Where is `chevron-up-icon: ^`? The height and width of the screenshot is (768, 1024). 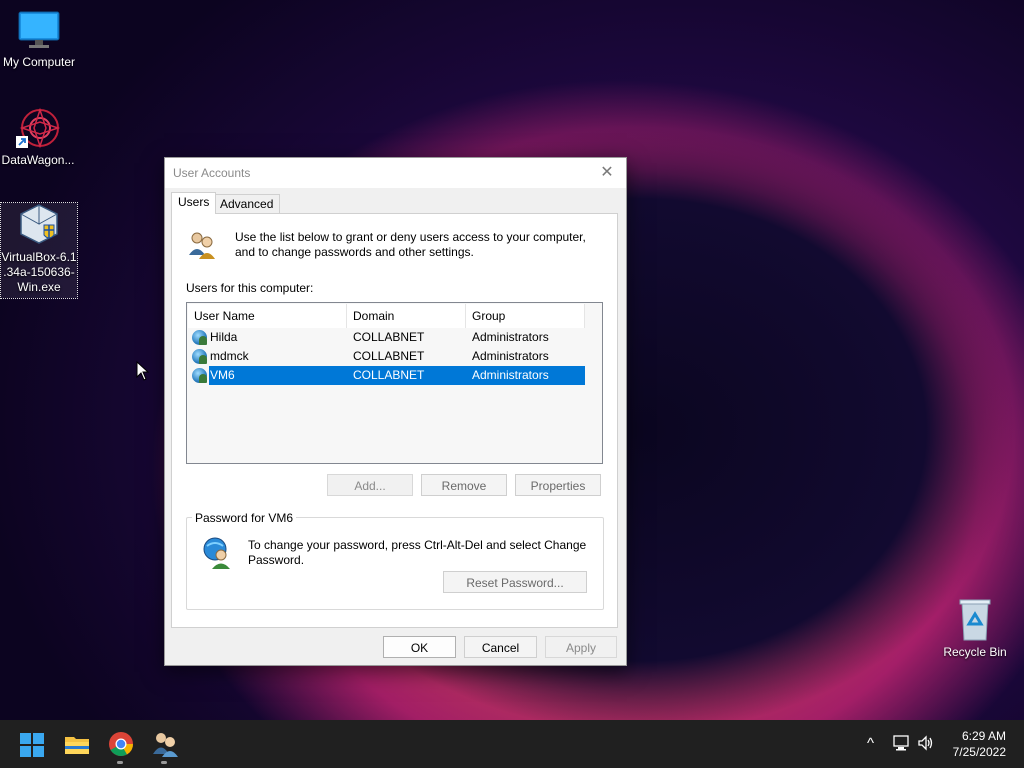
chevron-up-icon: ^ is located at coordinates (870, 743).